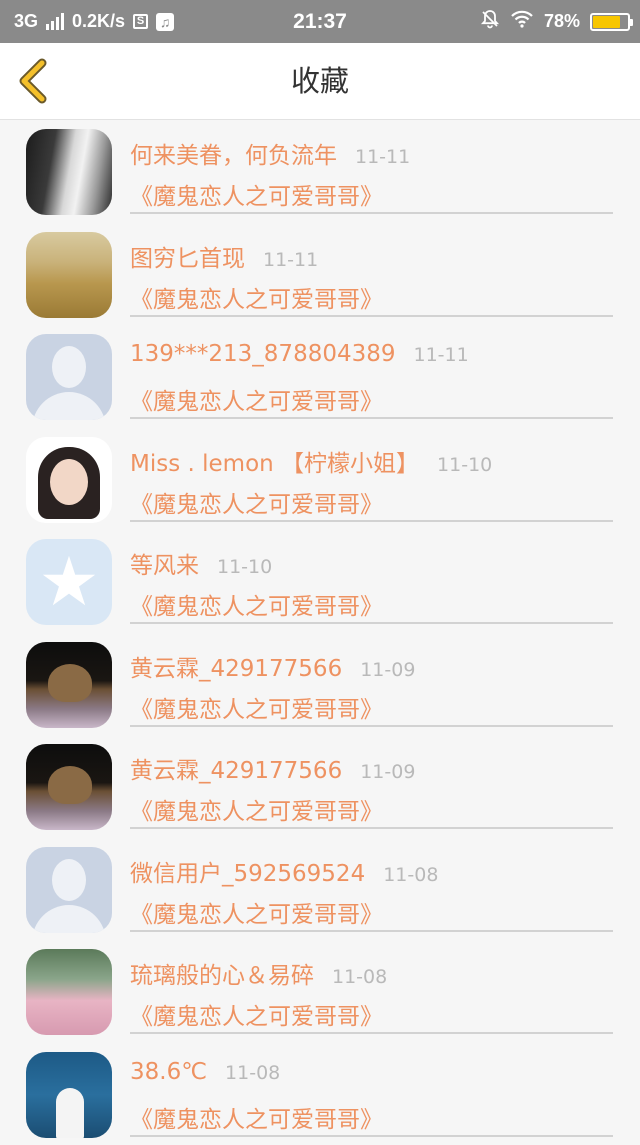 Image resolution: width=640 pixels, height=1145 pixels. I want to click on network-type: 3G, so click(26, 21).